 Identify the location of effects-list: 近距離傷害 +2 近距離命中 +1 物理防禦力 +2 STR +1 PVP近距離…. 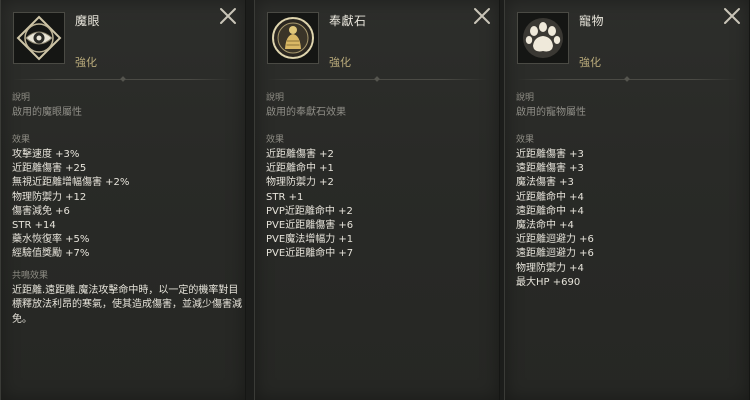
(377, 205).